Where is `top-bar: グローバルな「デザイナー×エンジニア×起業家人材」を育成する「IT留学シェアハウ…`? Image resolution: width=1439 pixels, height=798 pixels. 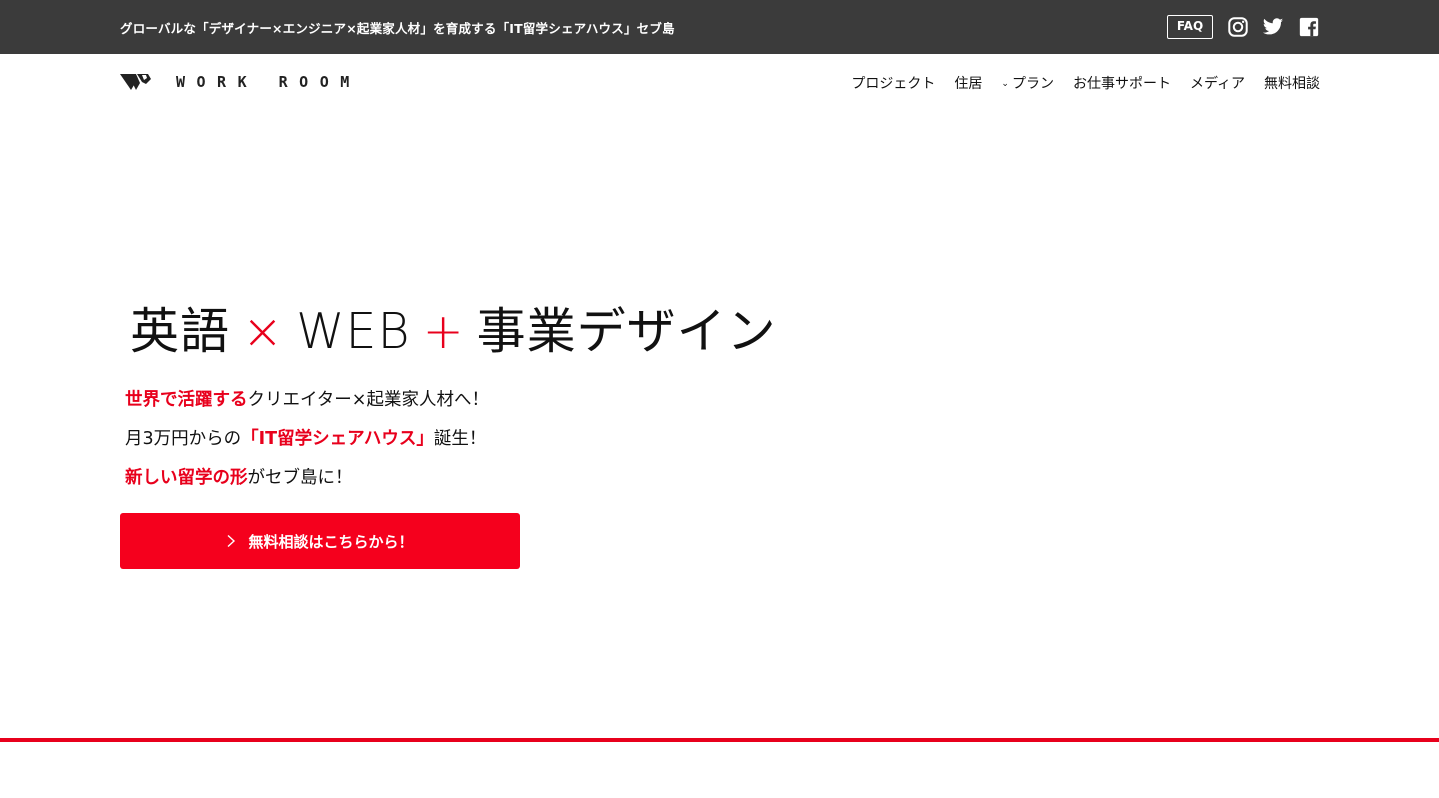 top-bar: グローバルな「デザイナー×エンジニア×起業家人材」を育成する「IT留学シェアハウ… is located at coordinates (719, 27).